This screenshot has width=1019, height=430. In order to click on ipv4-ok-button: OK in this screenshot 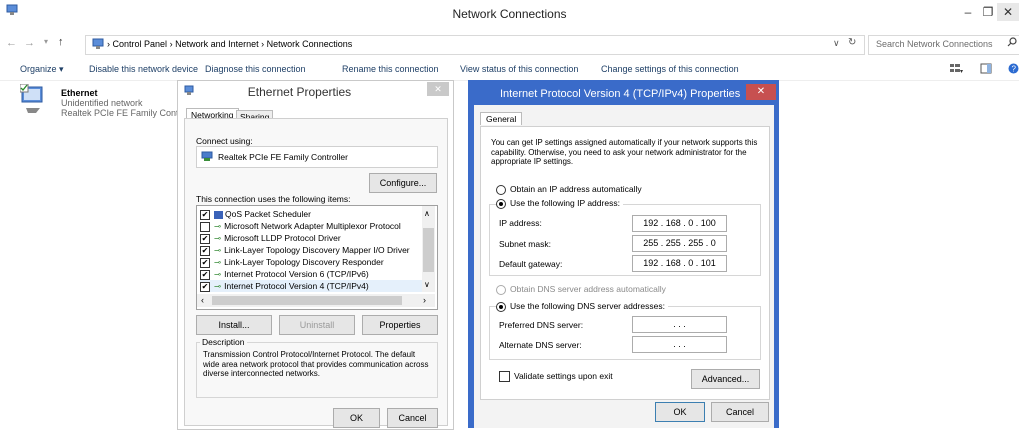, I will do `click(680, 412)`.